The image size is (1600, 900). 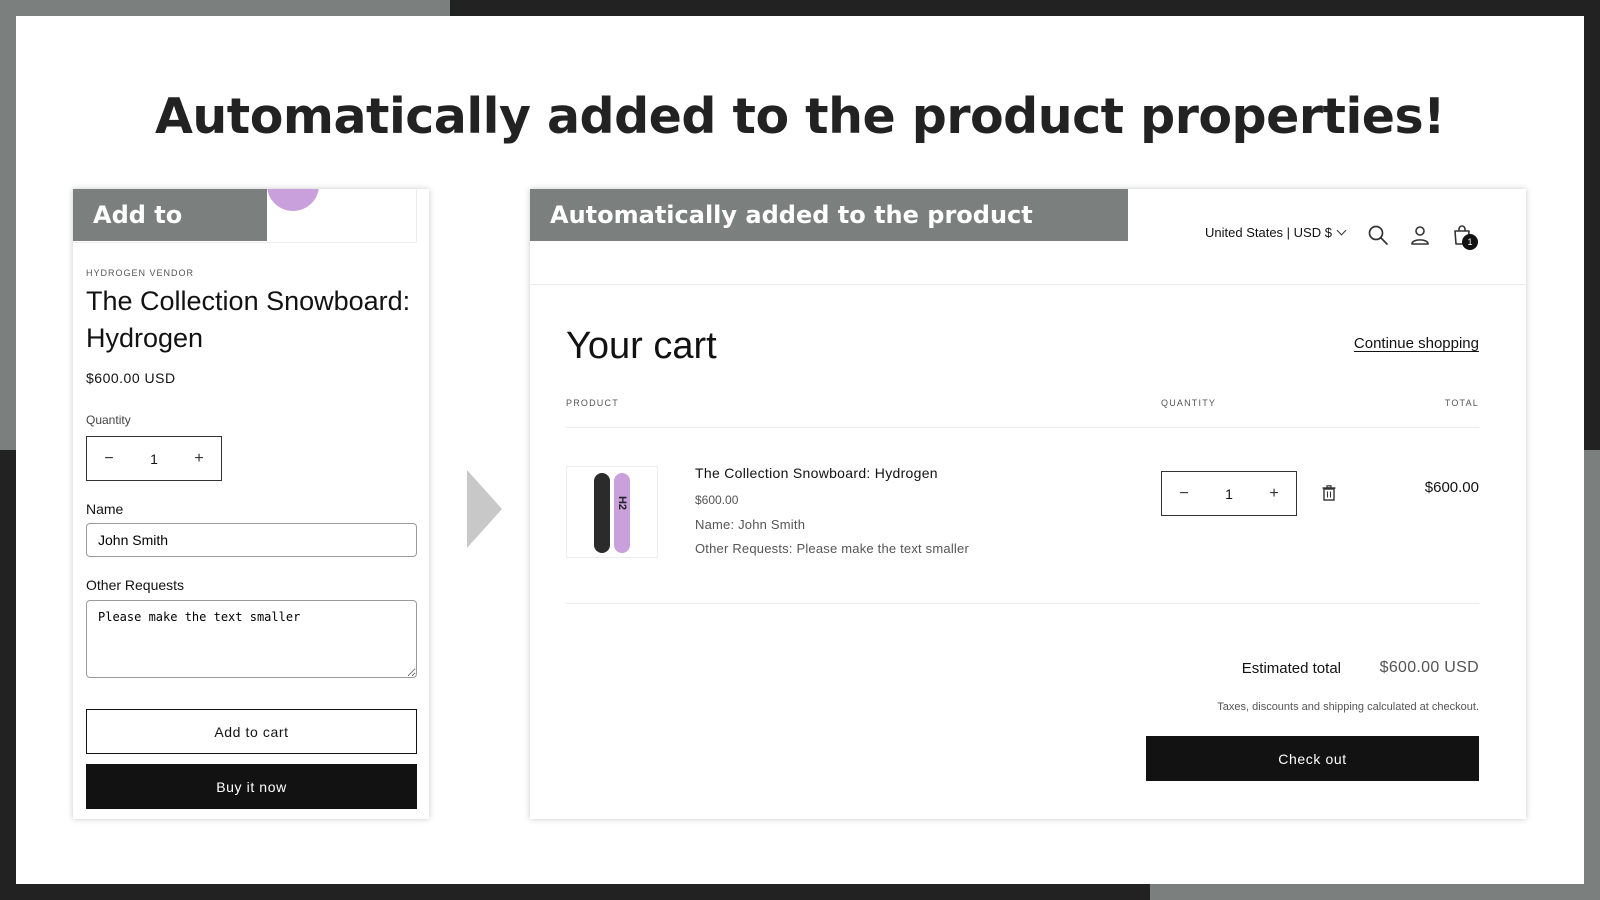 I want to click on cart-quantity-value: 1, so click(x=1229, y=494).